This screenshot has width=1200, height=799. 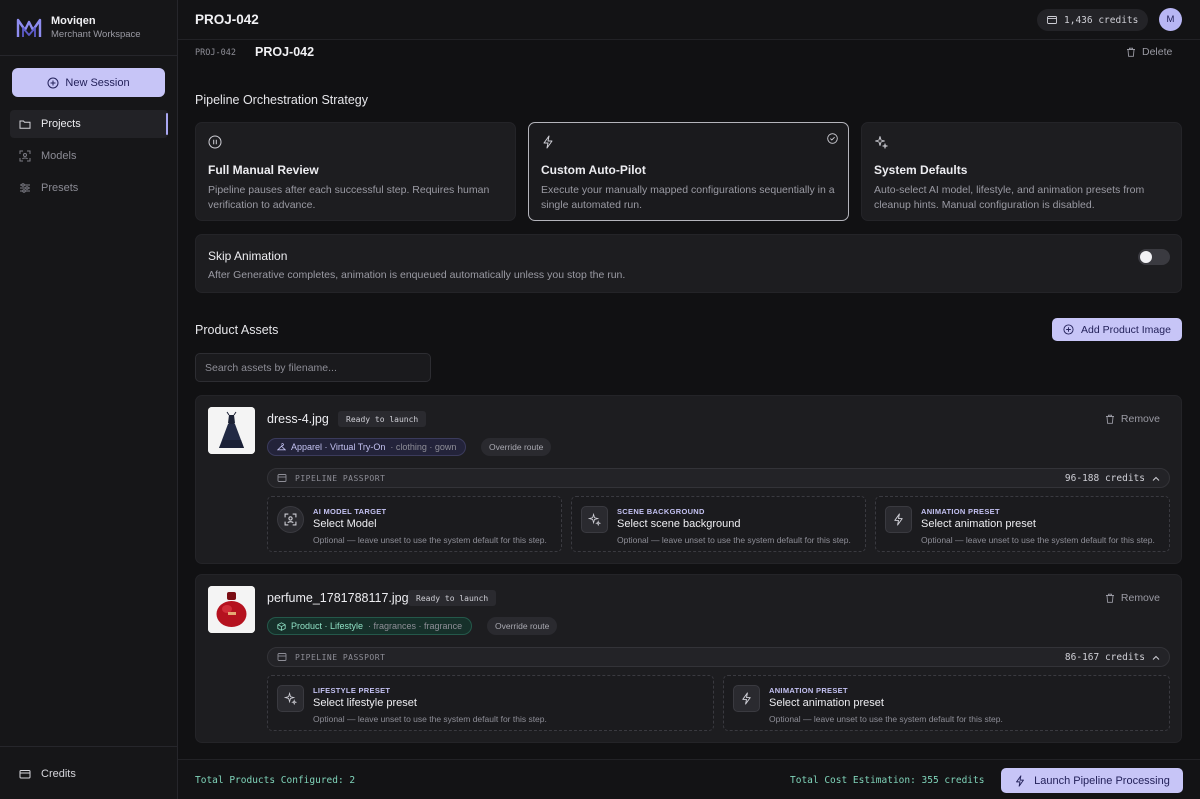 I want to click on sparkles-icon, so click(x=290, y=698).